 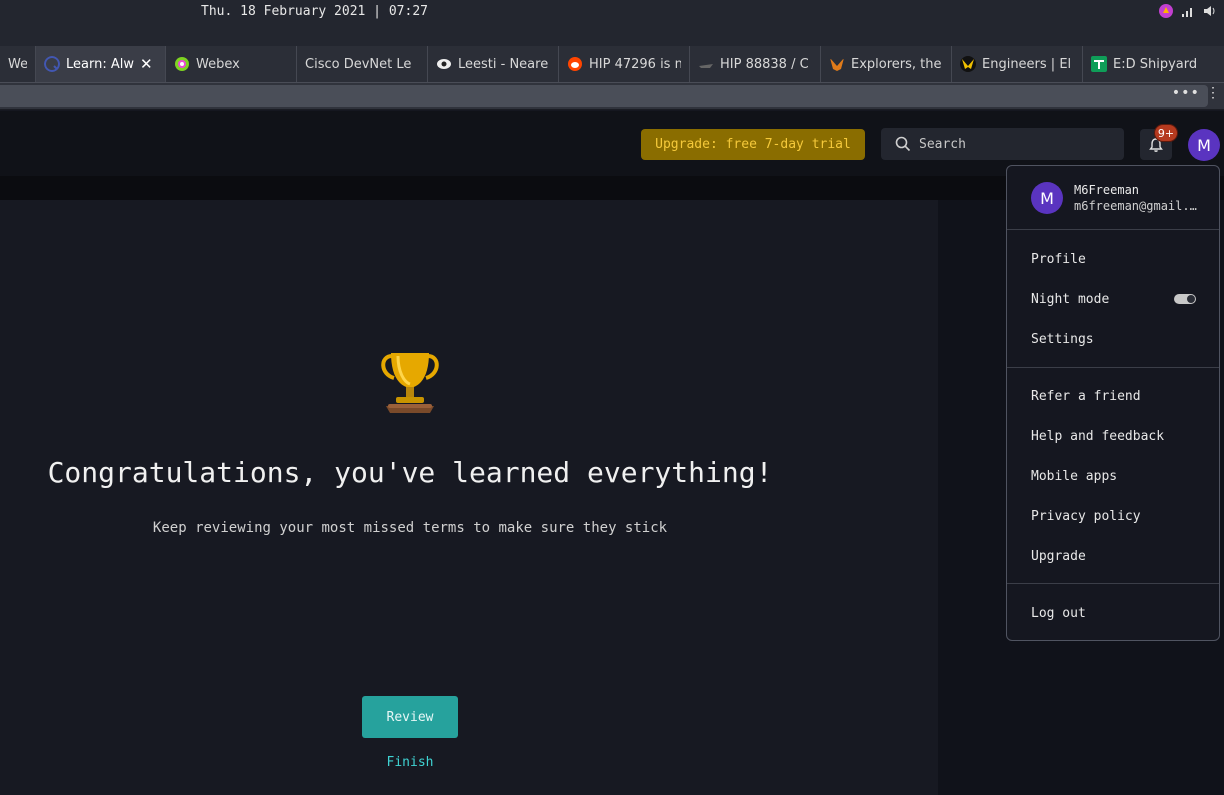 I want to click on avatar: M, so click(x=1047, y=198).